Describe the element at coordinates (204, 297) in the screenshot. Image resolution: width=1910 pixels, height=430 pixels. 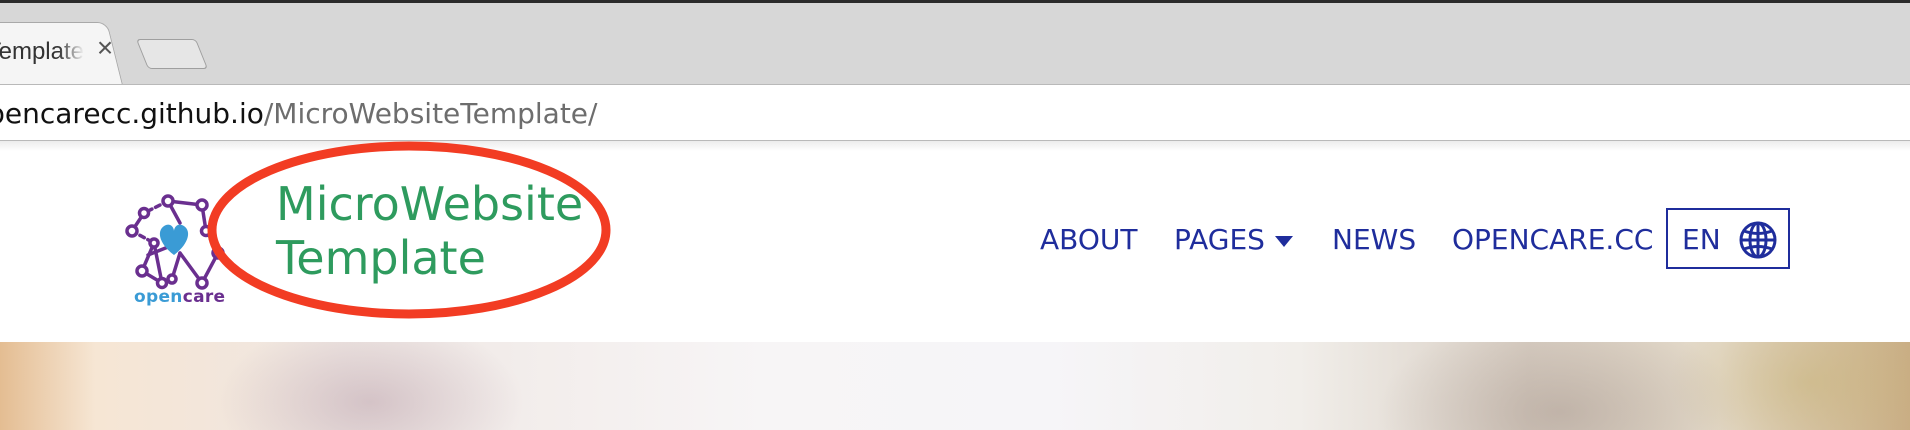
I see `logo-text-care: care` at that location.